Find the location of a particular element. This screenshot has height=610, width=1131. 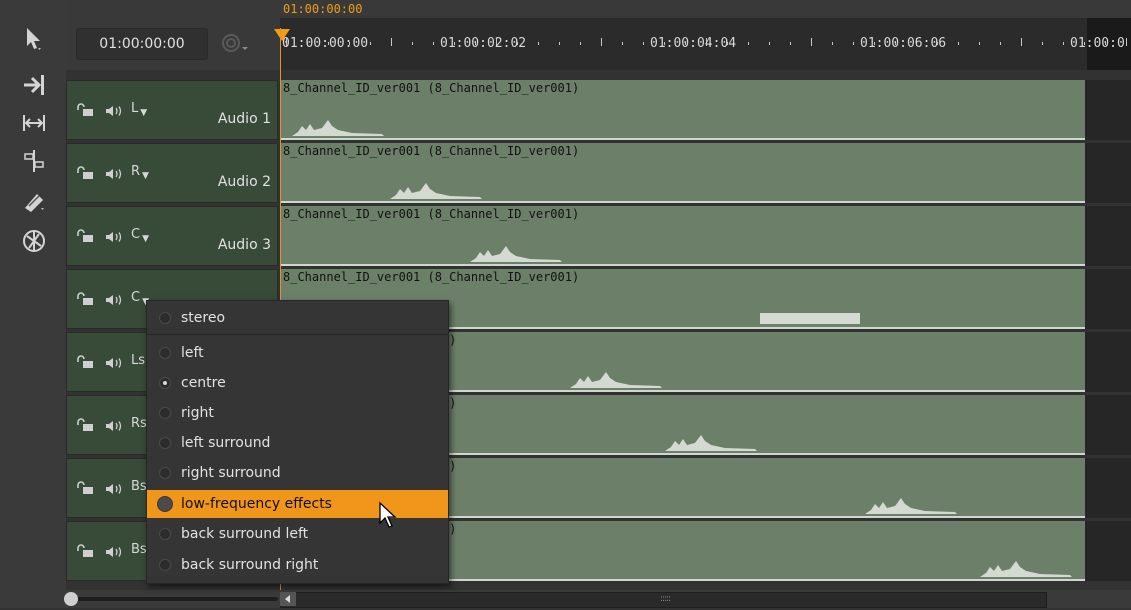

menu-item-label: centre is located at coordinates (203, 383).